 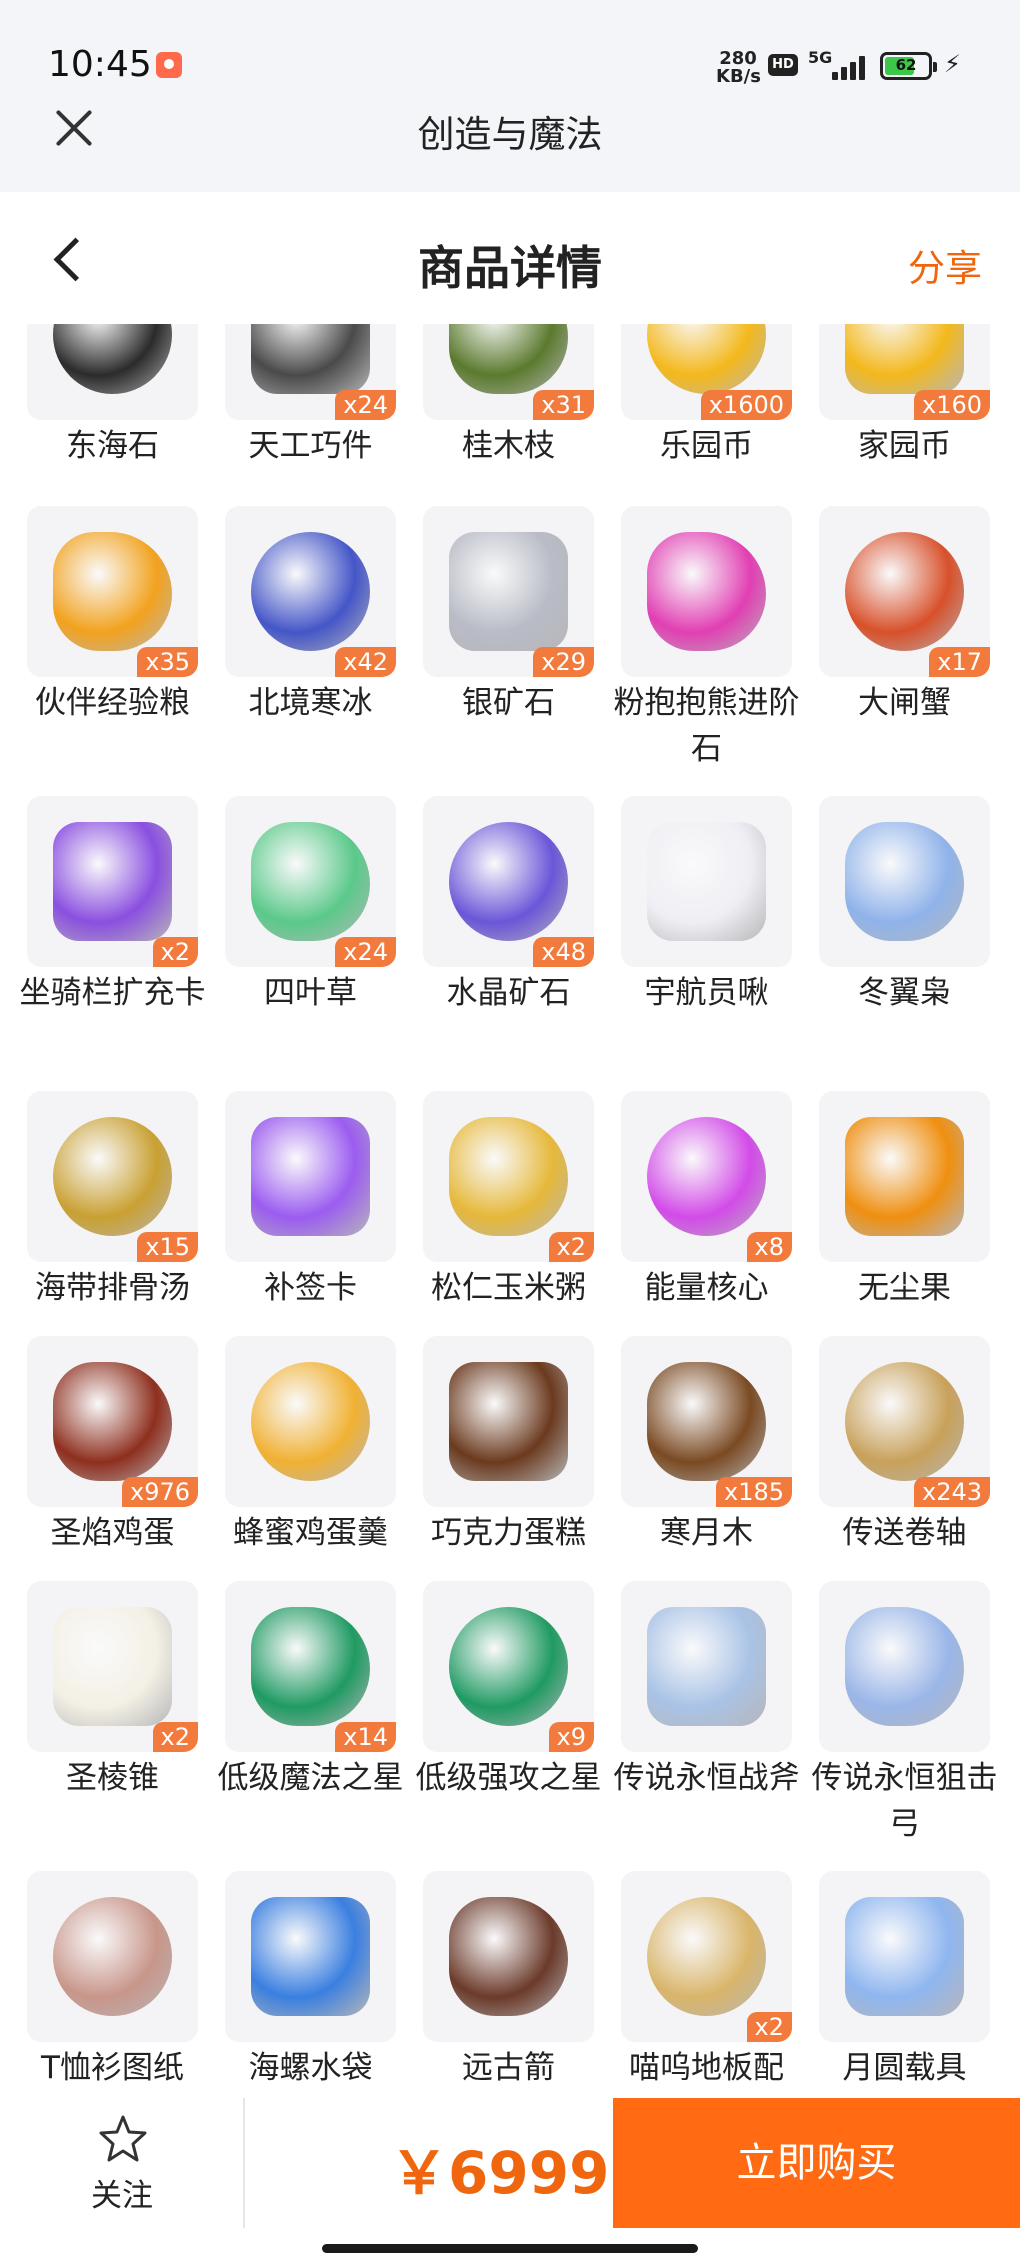 I want to click on arrow-icon, so click(x=508, y=1956).